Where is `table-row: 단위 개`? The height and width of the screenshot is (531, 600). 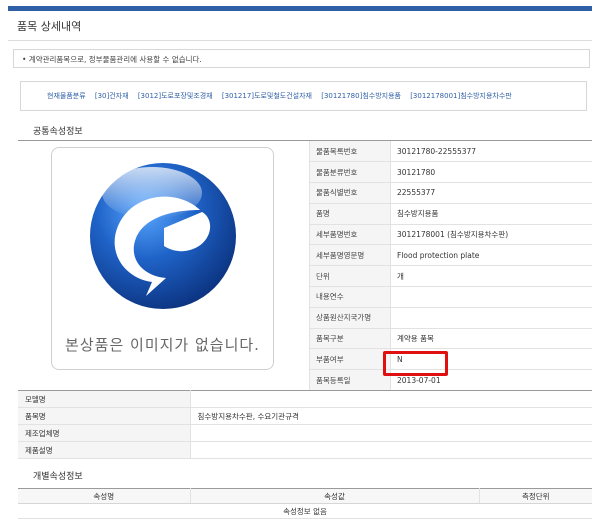
table-row: 단위 개 is located at coordinates (450, 276).